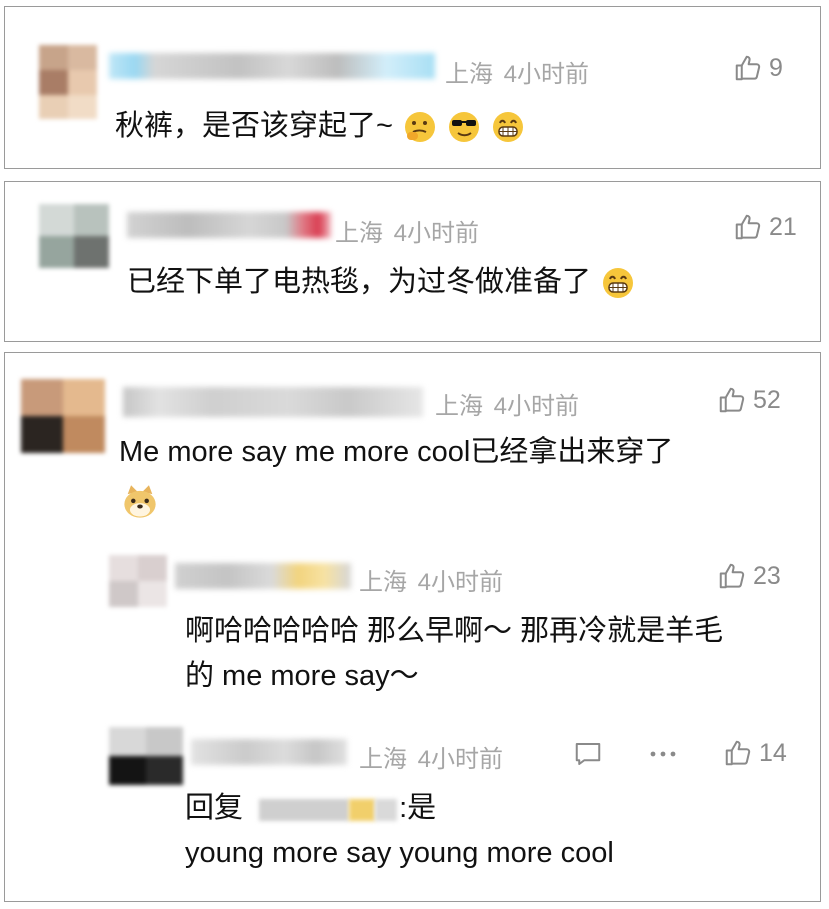 This screenshot has width=829, height=909. Describe the element at coordinates (454, 631) in the screenshot. I see `reply-text-line1: 啊哈哈哈哈哈 那么早啊～ 那再冷就是羊毛` at that location.